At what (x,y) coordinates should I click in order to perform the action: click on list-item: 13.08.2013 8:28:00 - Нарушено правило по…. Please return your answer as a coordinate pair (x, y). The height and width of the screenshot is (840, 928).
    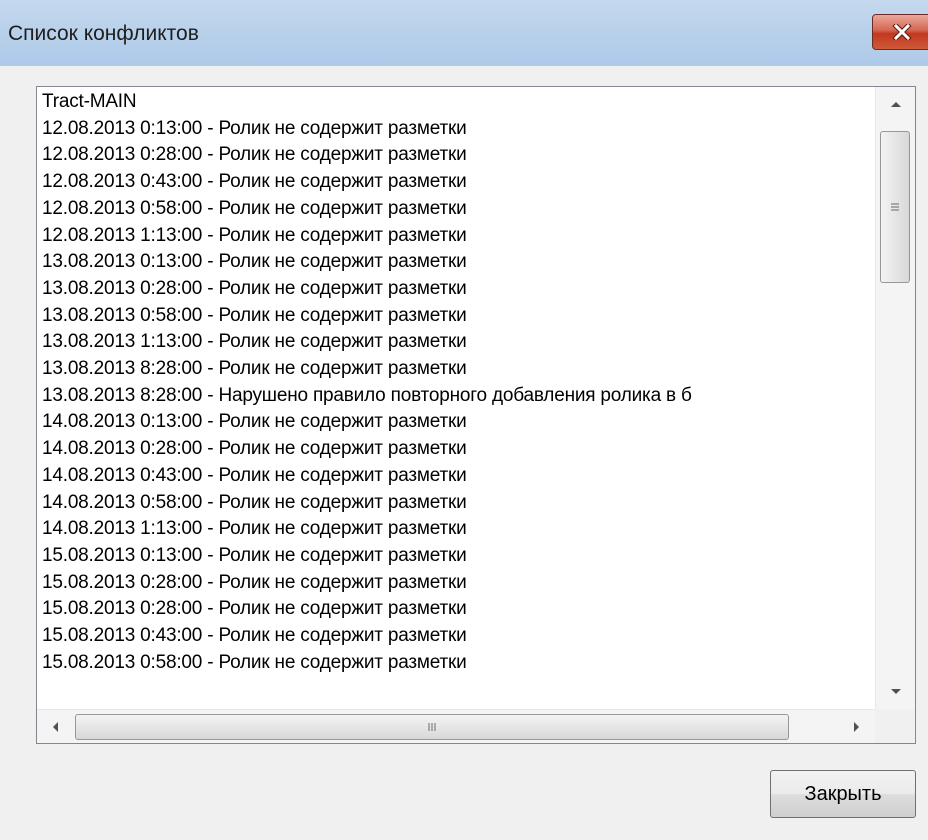
    Looking at the image, I should click on (367, 396).